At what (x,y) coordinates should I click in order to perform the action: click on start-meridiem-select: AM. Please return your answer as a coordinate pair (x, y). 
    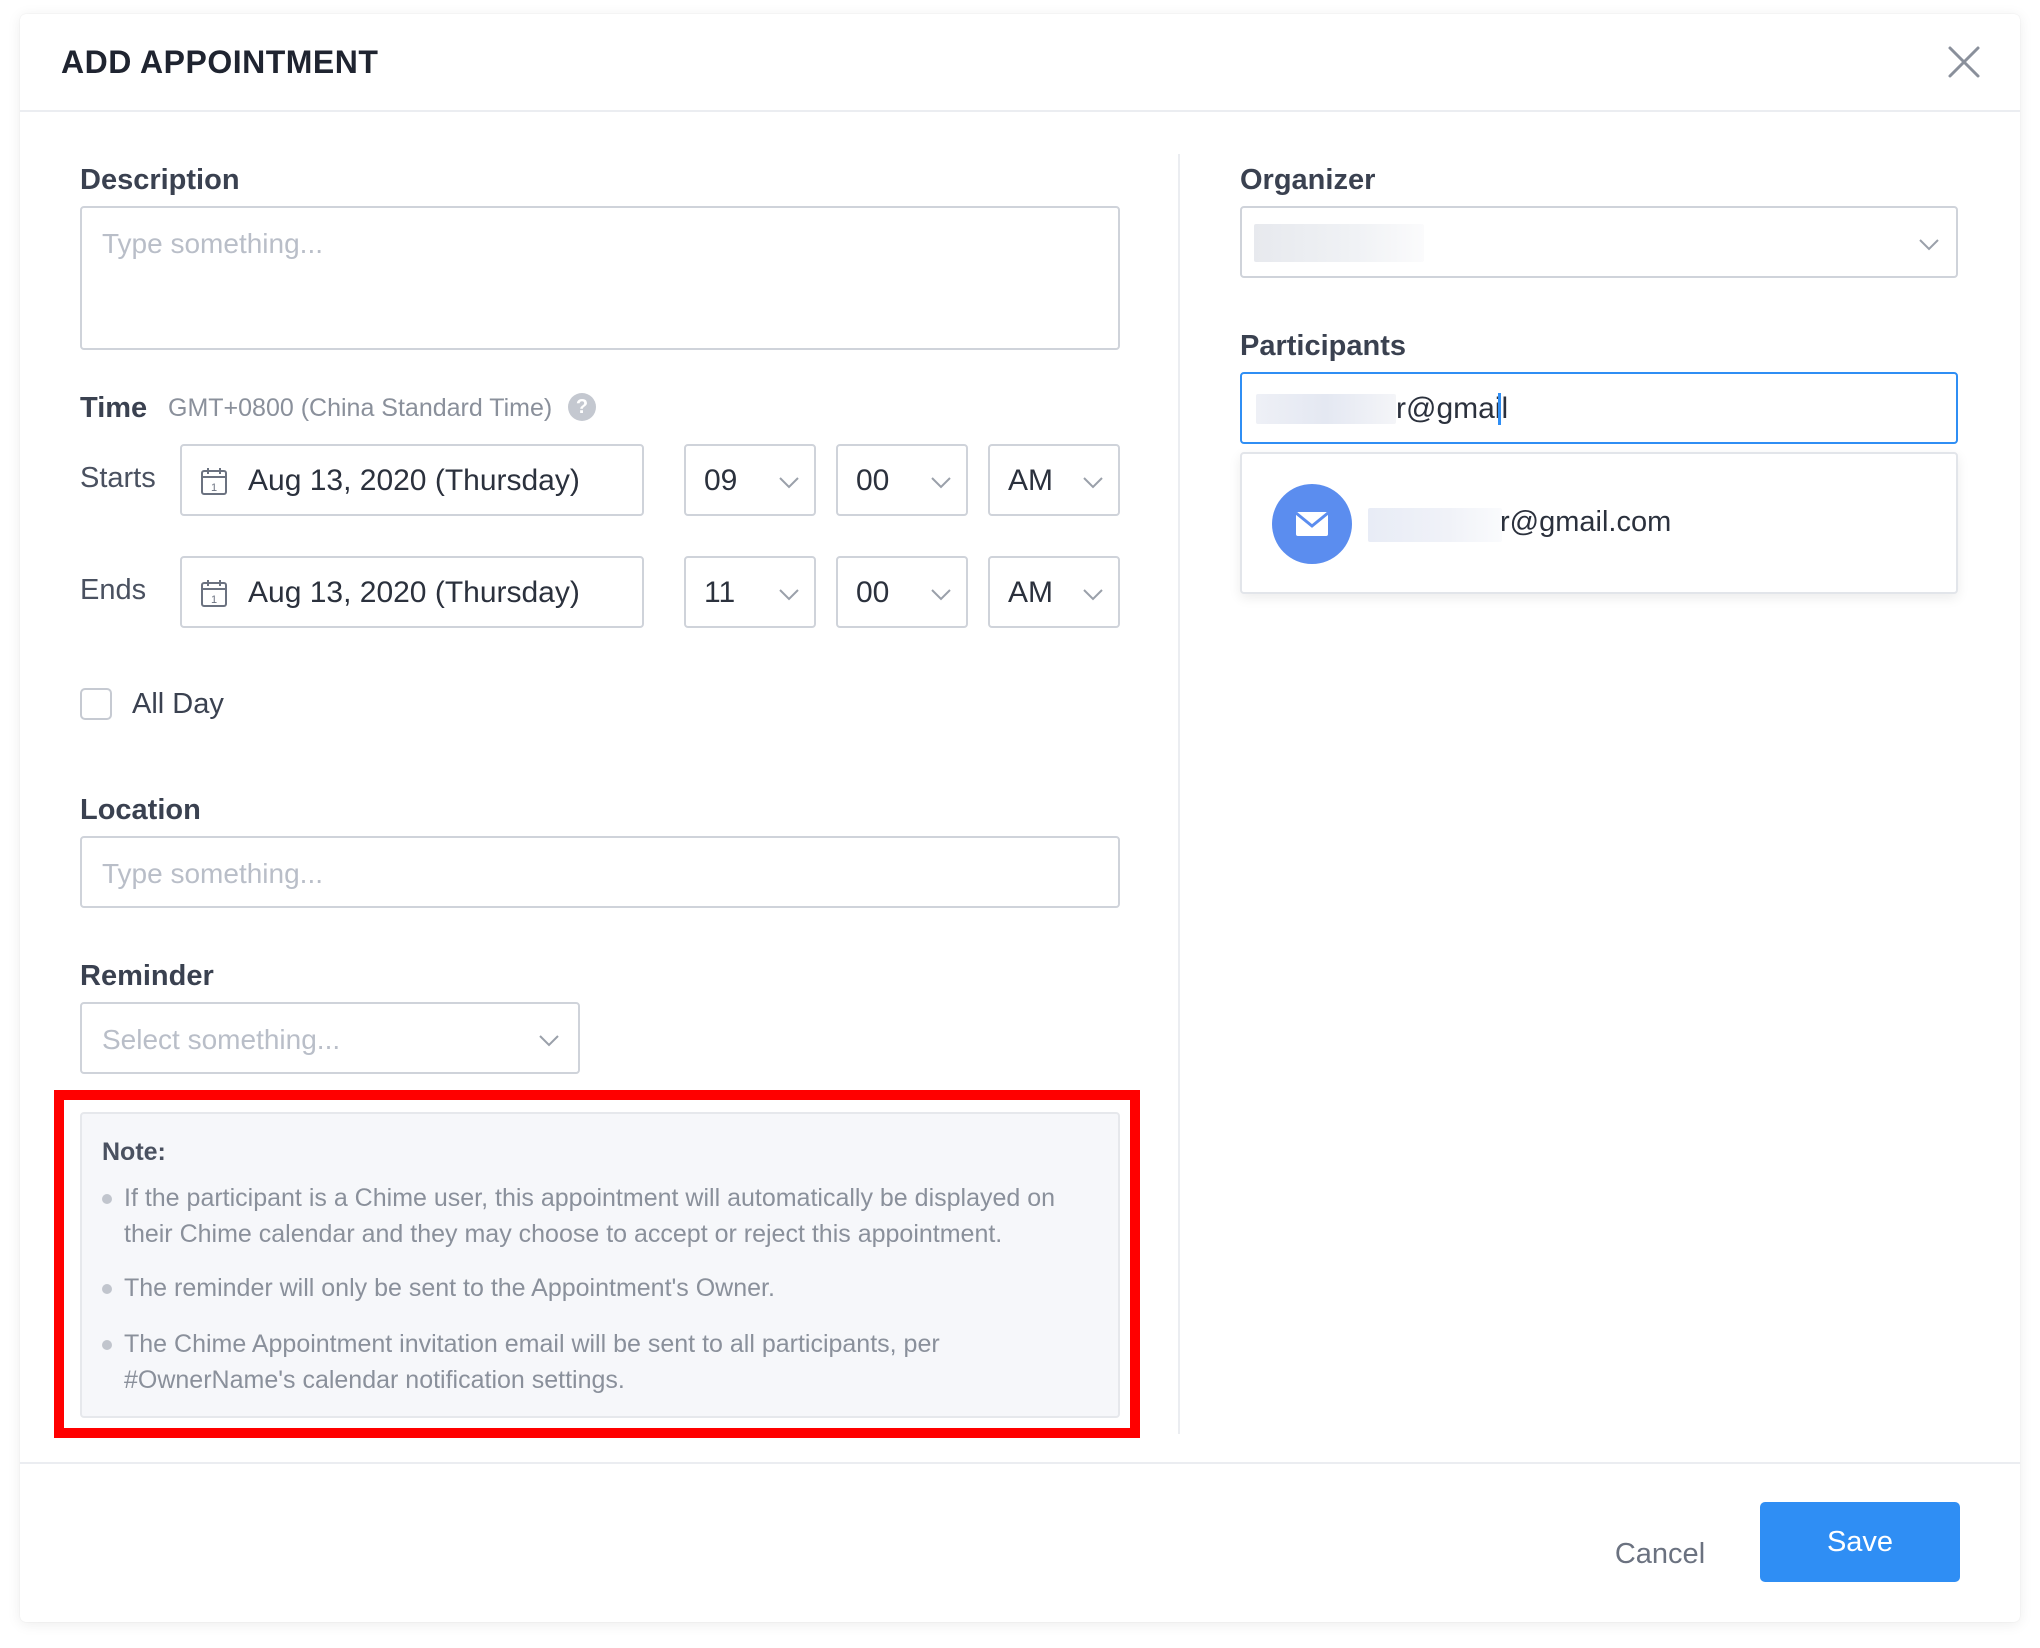
    Looking at the image, I should click on (1054, 480).